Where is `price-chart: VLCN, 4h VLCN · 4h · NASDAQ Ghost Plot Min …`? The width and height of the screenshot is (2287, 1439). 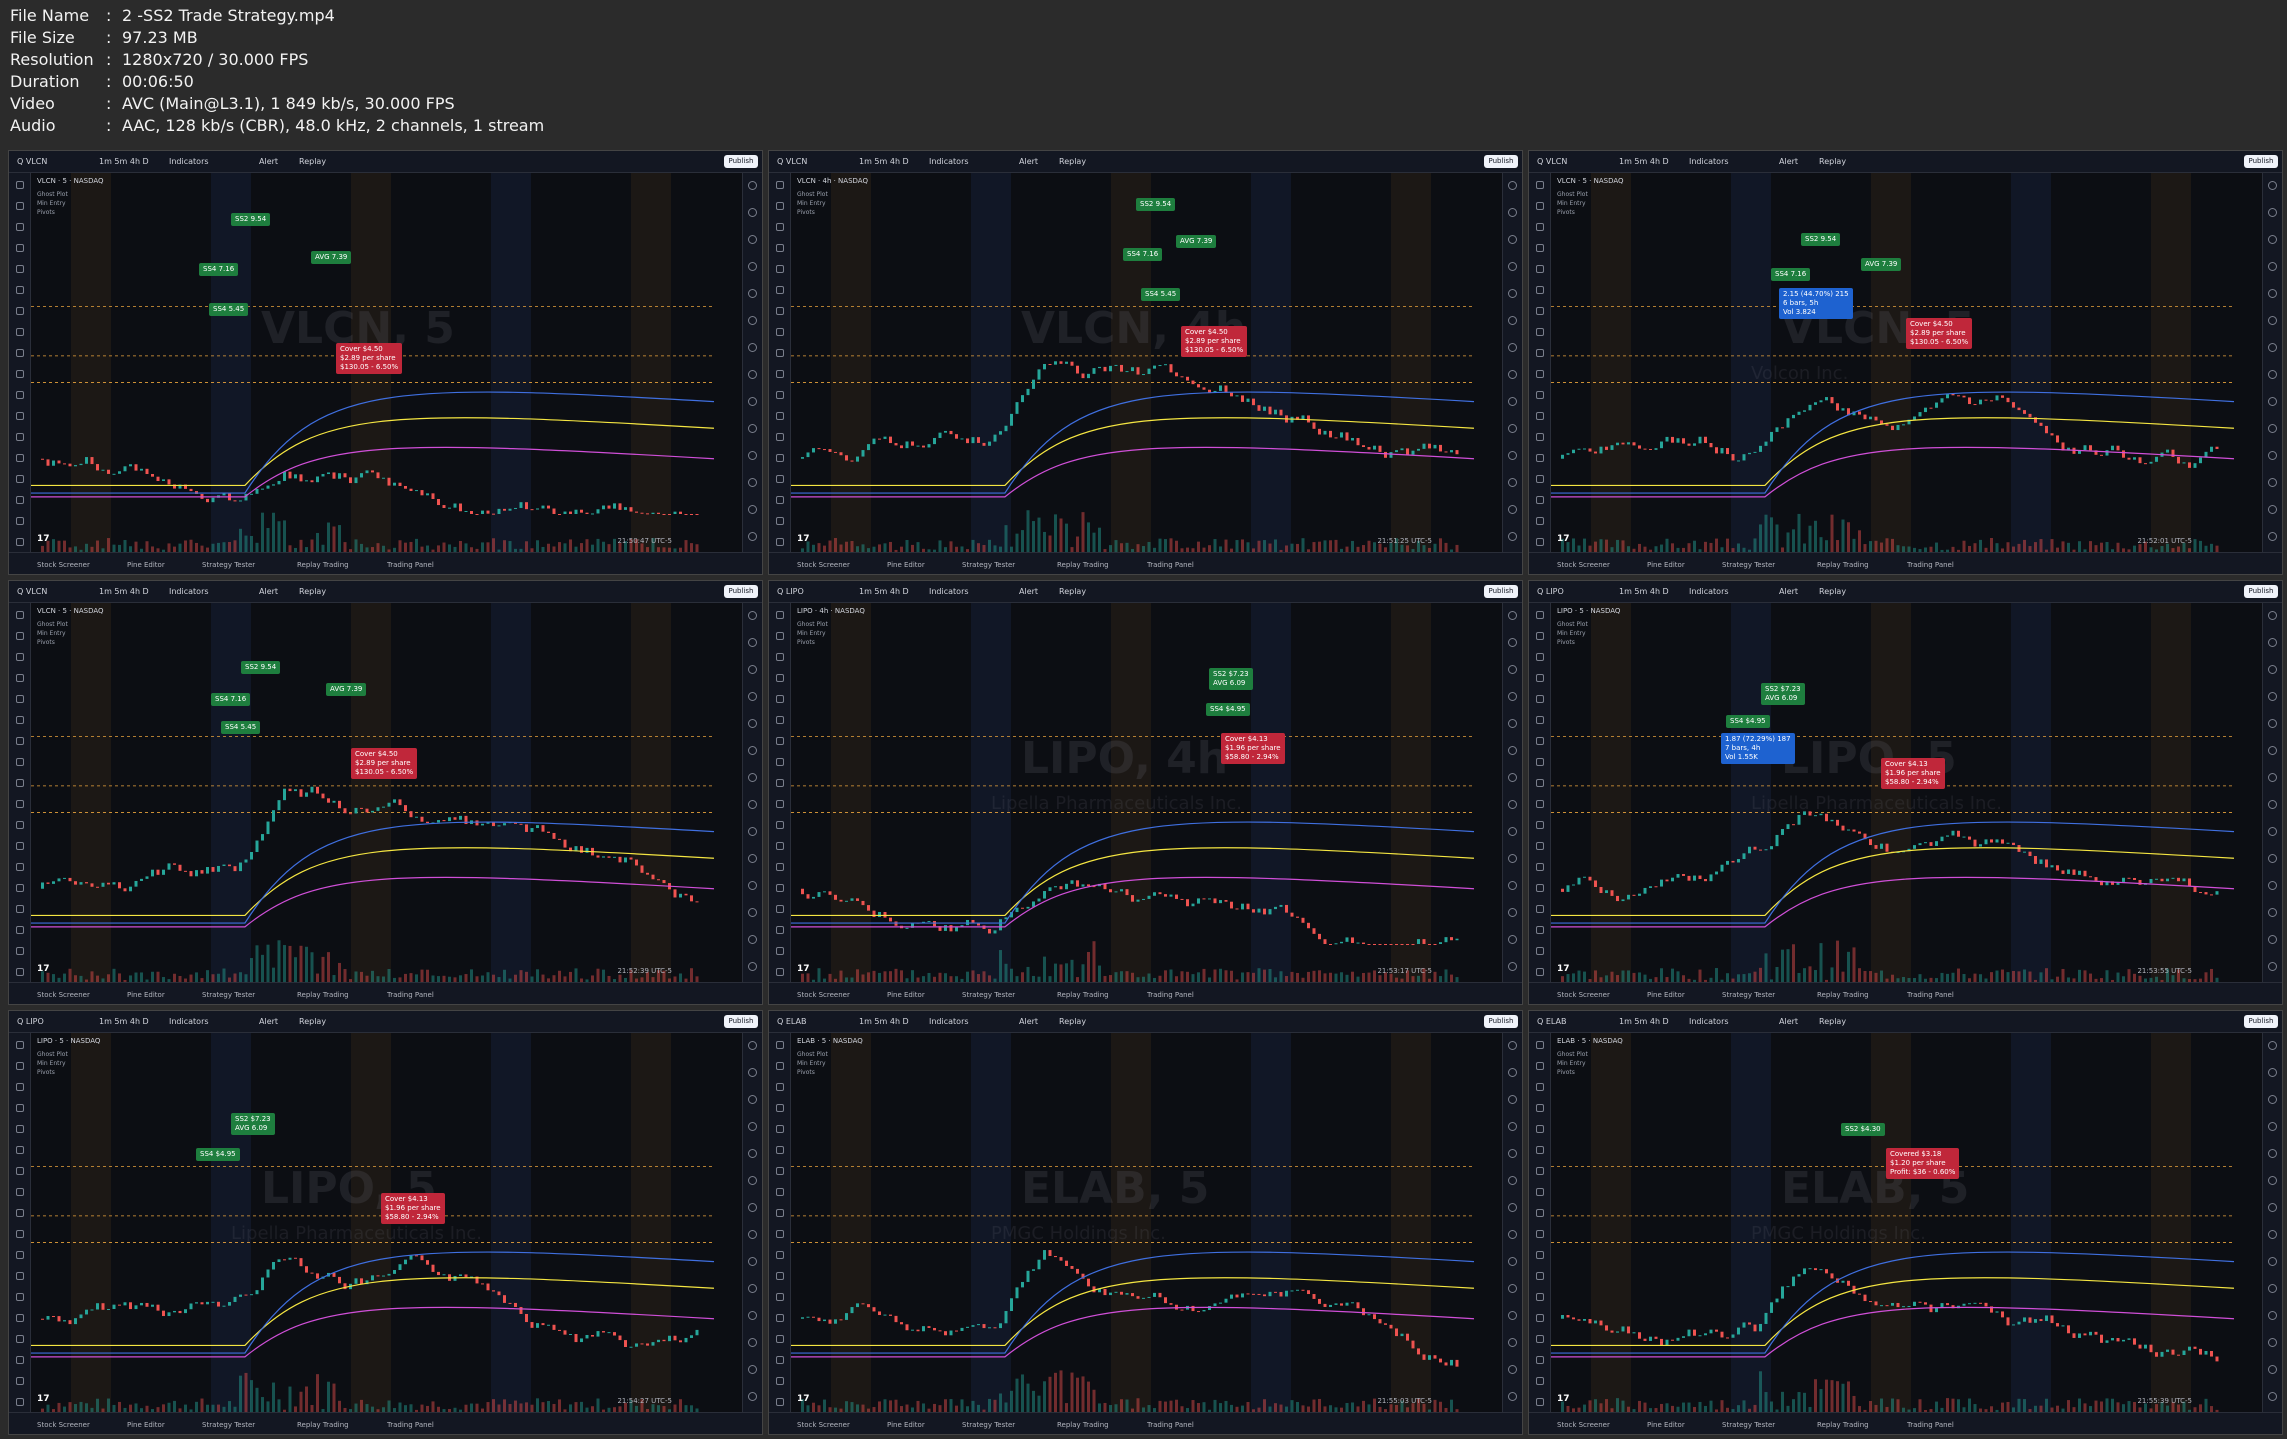
price-chart: VLCN, 4h VLCN · 4h · NASDAQ Ghost Plot Min … is located at coordinates (1146, 362).